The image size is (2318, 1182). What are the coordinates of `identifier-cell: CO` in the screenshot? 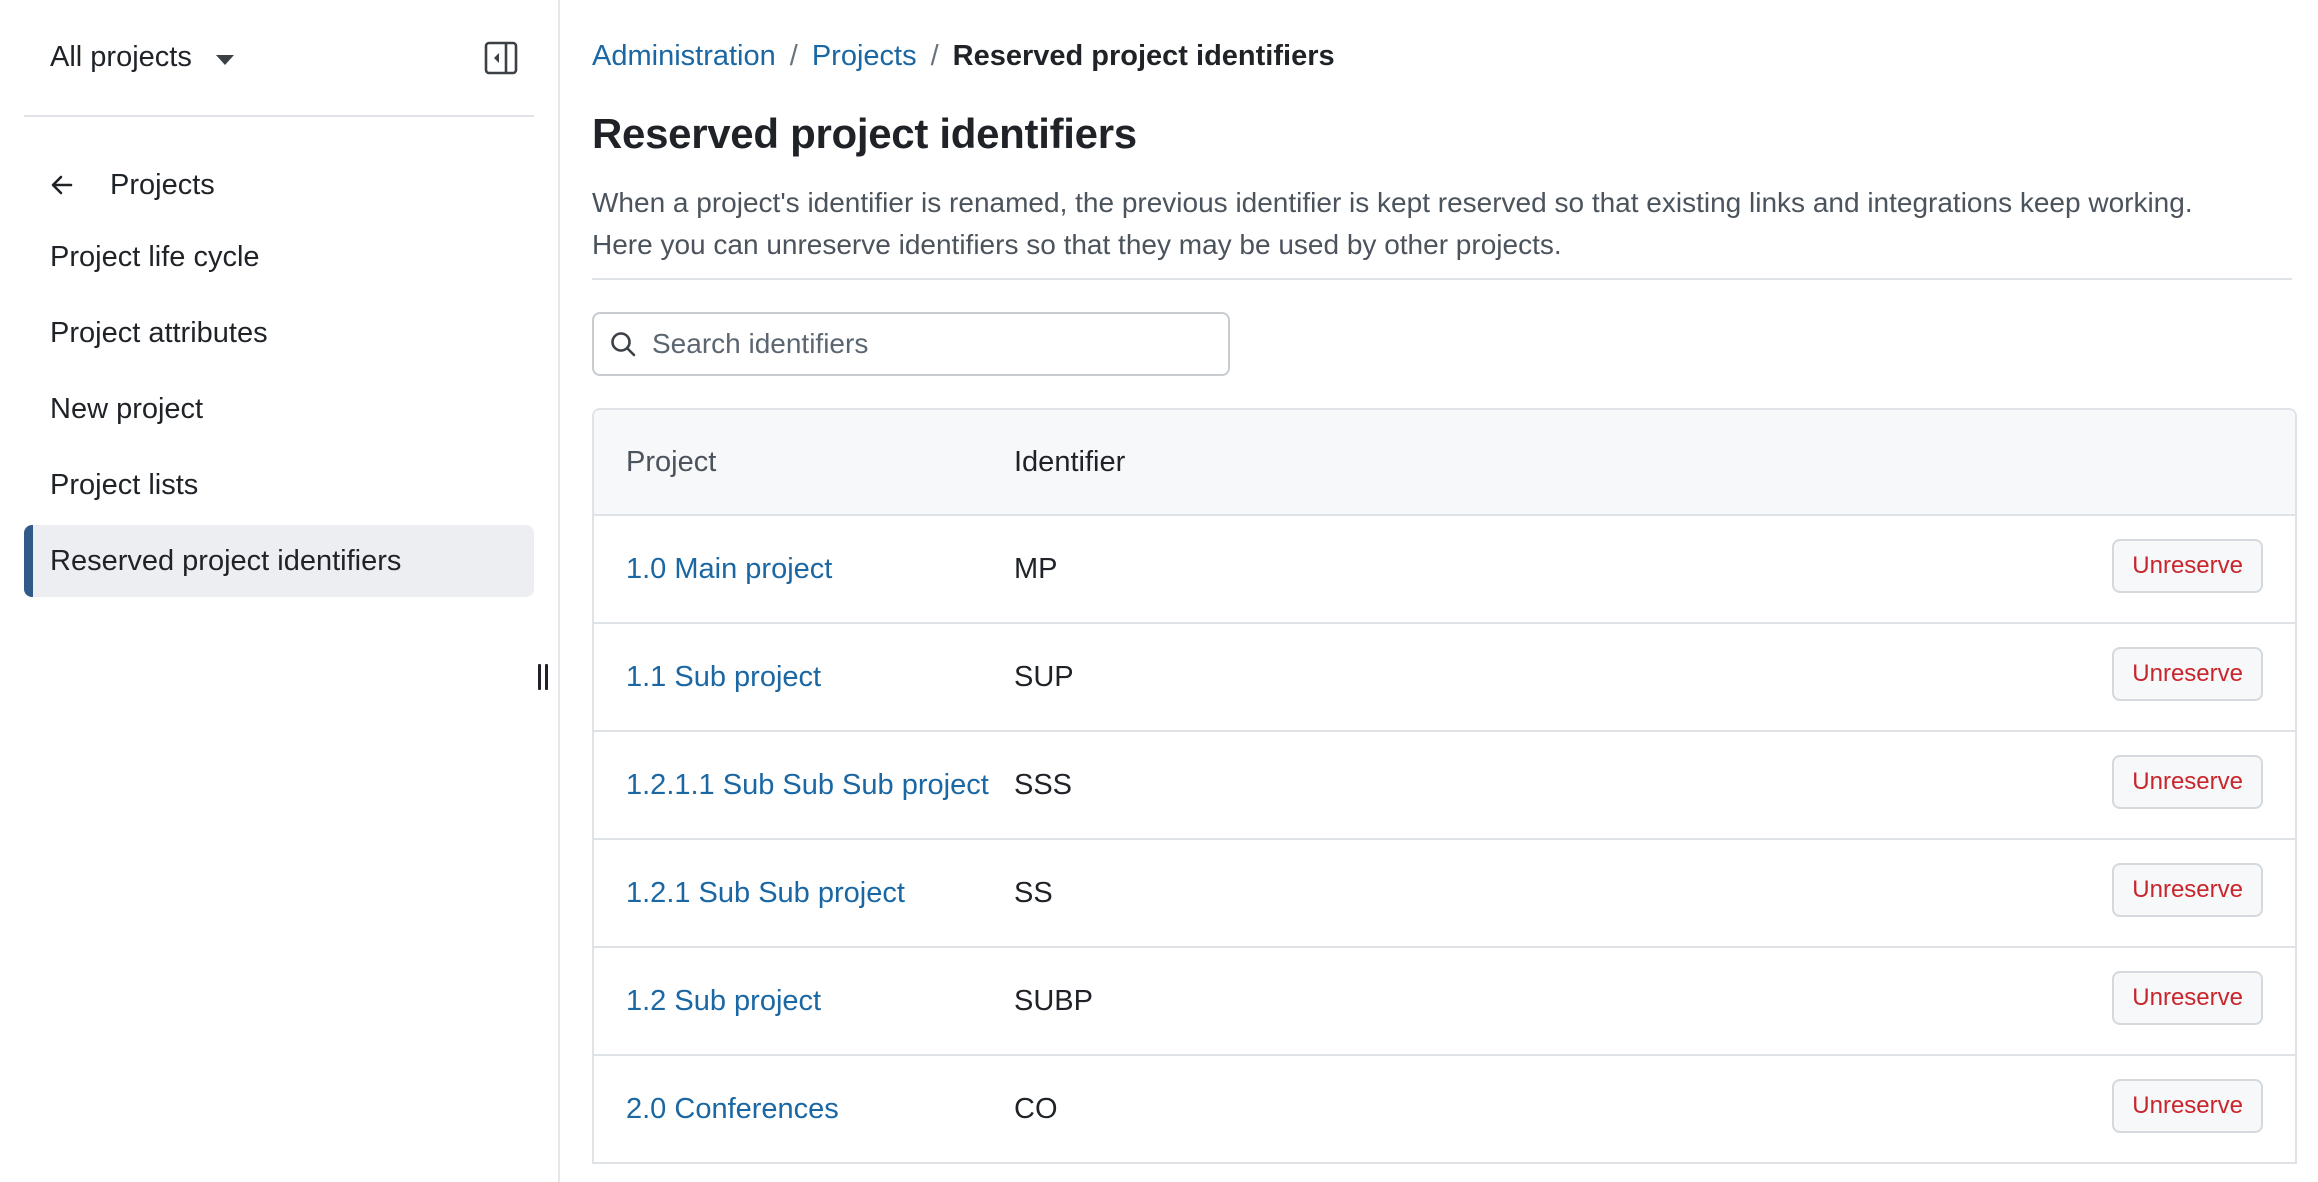 It's located at (1036, 1108).